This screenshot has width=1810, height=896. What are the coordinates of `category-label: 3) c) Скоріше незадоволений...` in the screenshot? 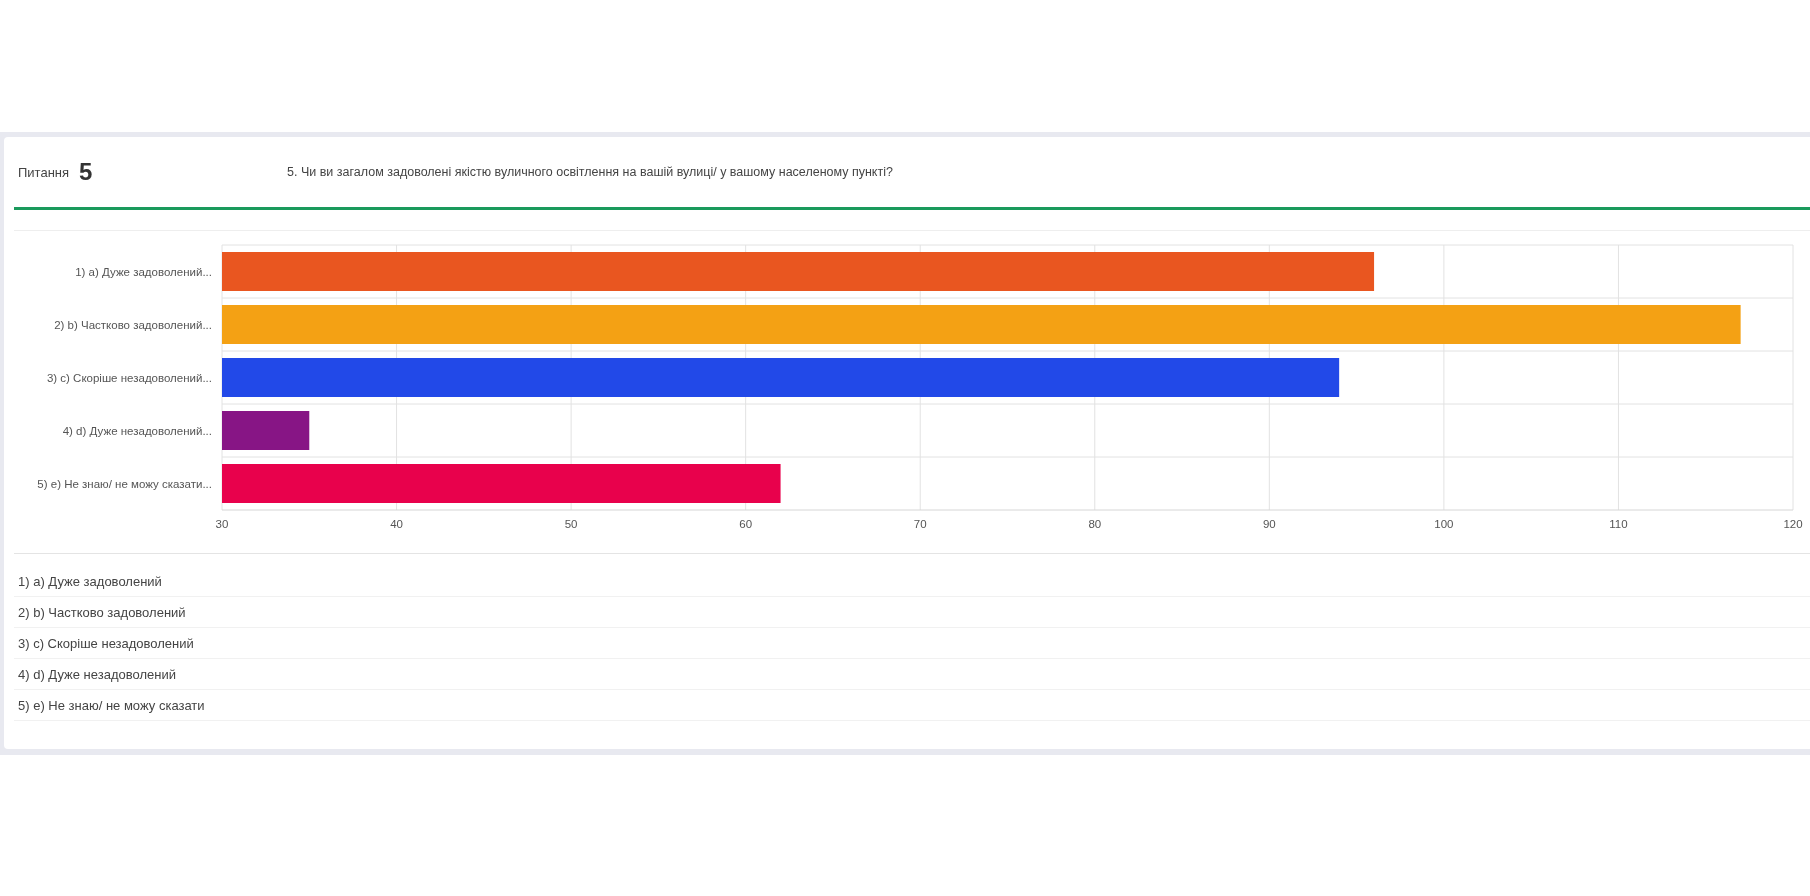 It's located at (129, 377).